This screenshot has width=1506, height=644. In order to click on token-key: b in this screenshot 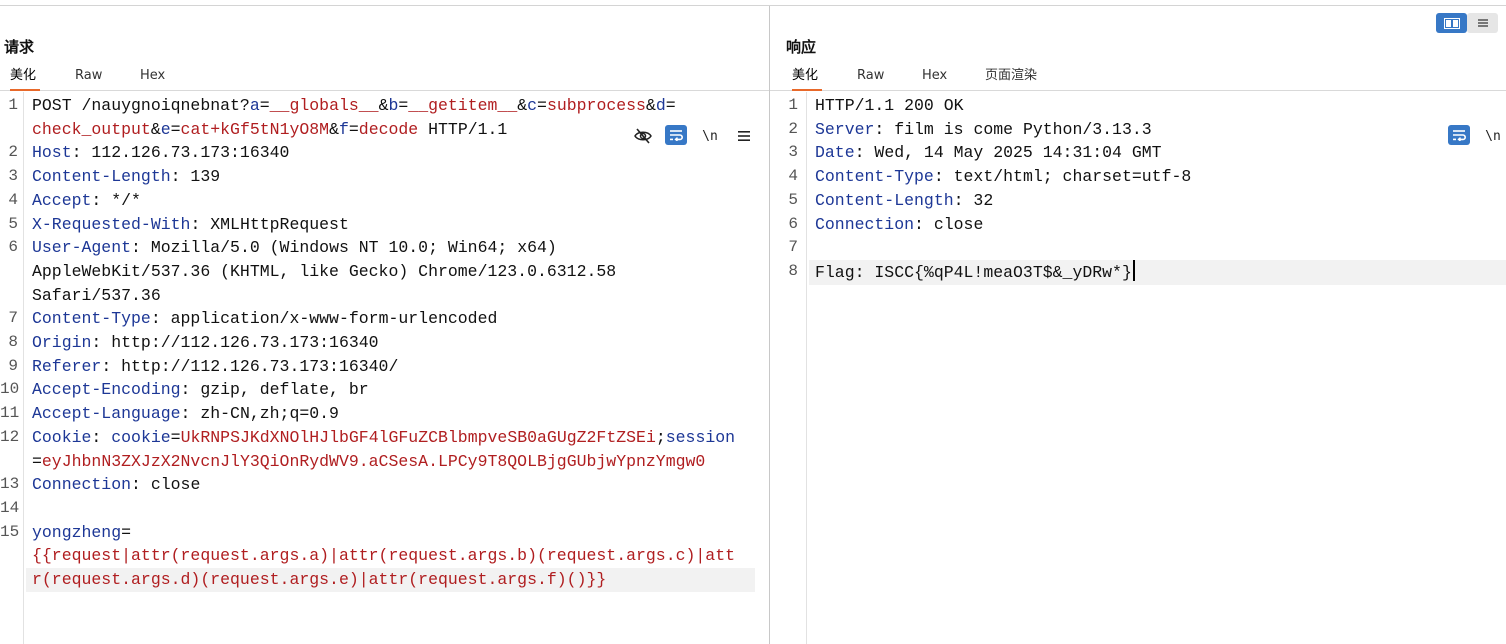, I will do `click(393, 105)`.